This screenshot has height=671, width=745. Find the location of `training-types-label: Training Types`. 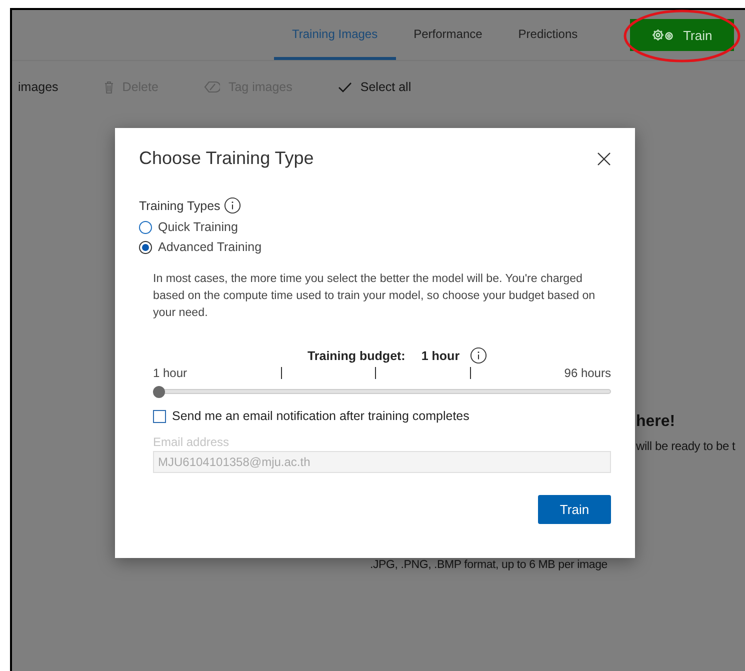

training-types-label: Training Types is located at coordinates (179, 205).